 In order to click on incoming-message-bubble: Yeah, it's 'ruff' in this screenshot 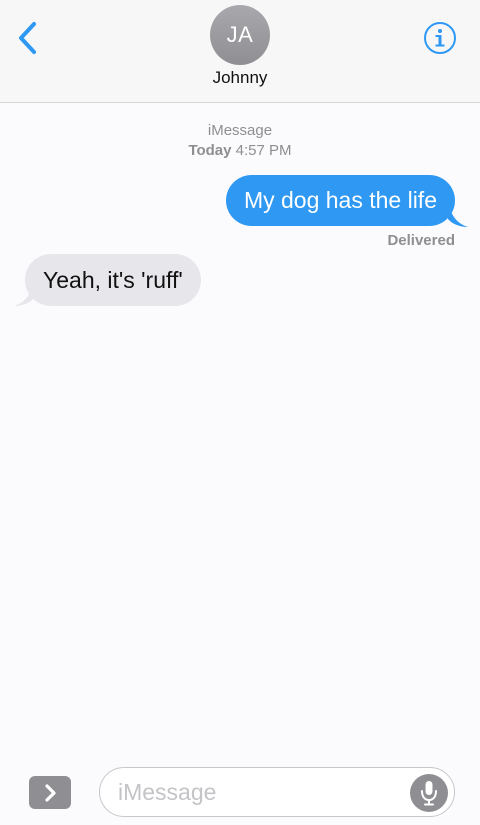, I will do `click(113, 280)`.